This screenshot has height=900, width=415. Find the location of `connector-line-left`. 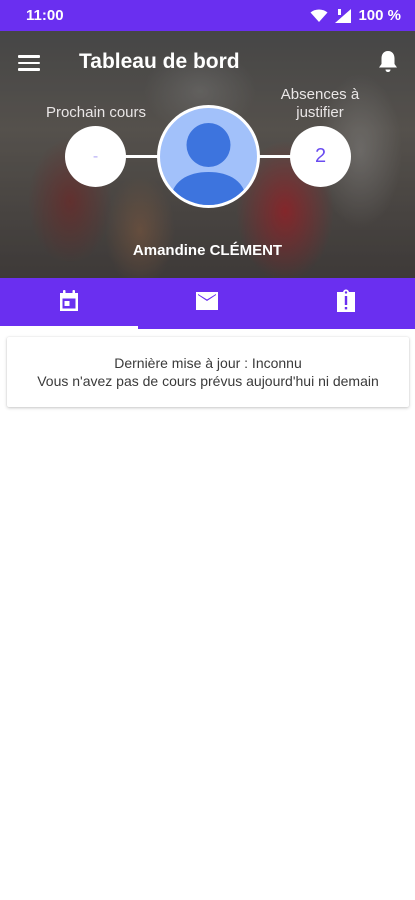

connector-line-left is located at coordinates (141, 156).